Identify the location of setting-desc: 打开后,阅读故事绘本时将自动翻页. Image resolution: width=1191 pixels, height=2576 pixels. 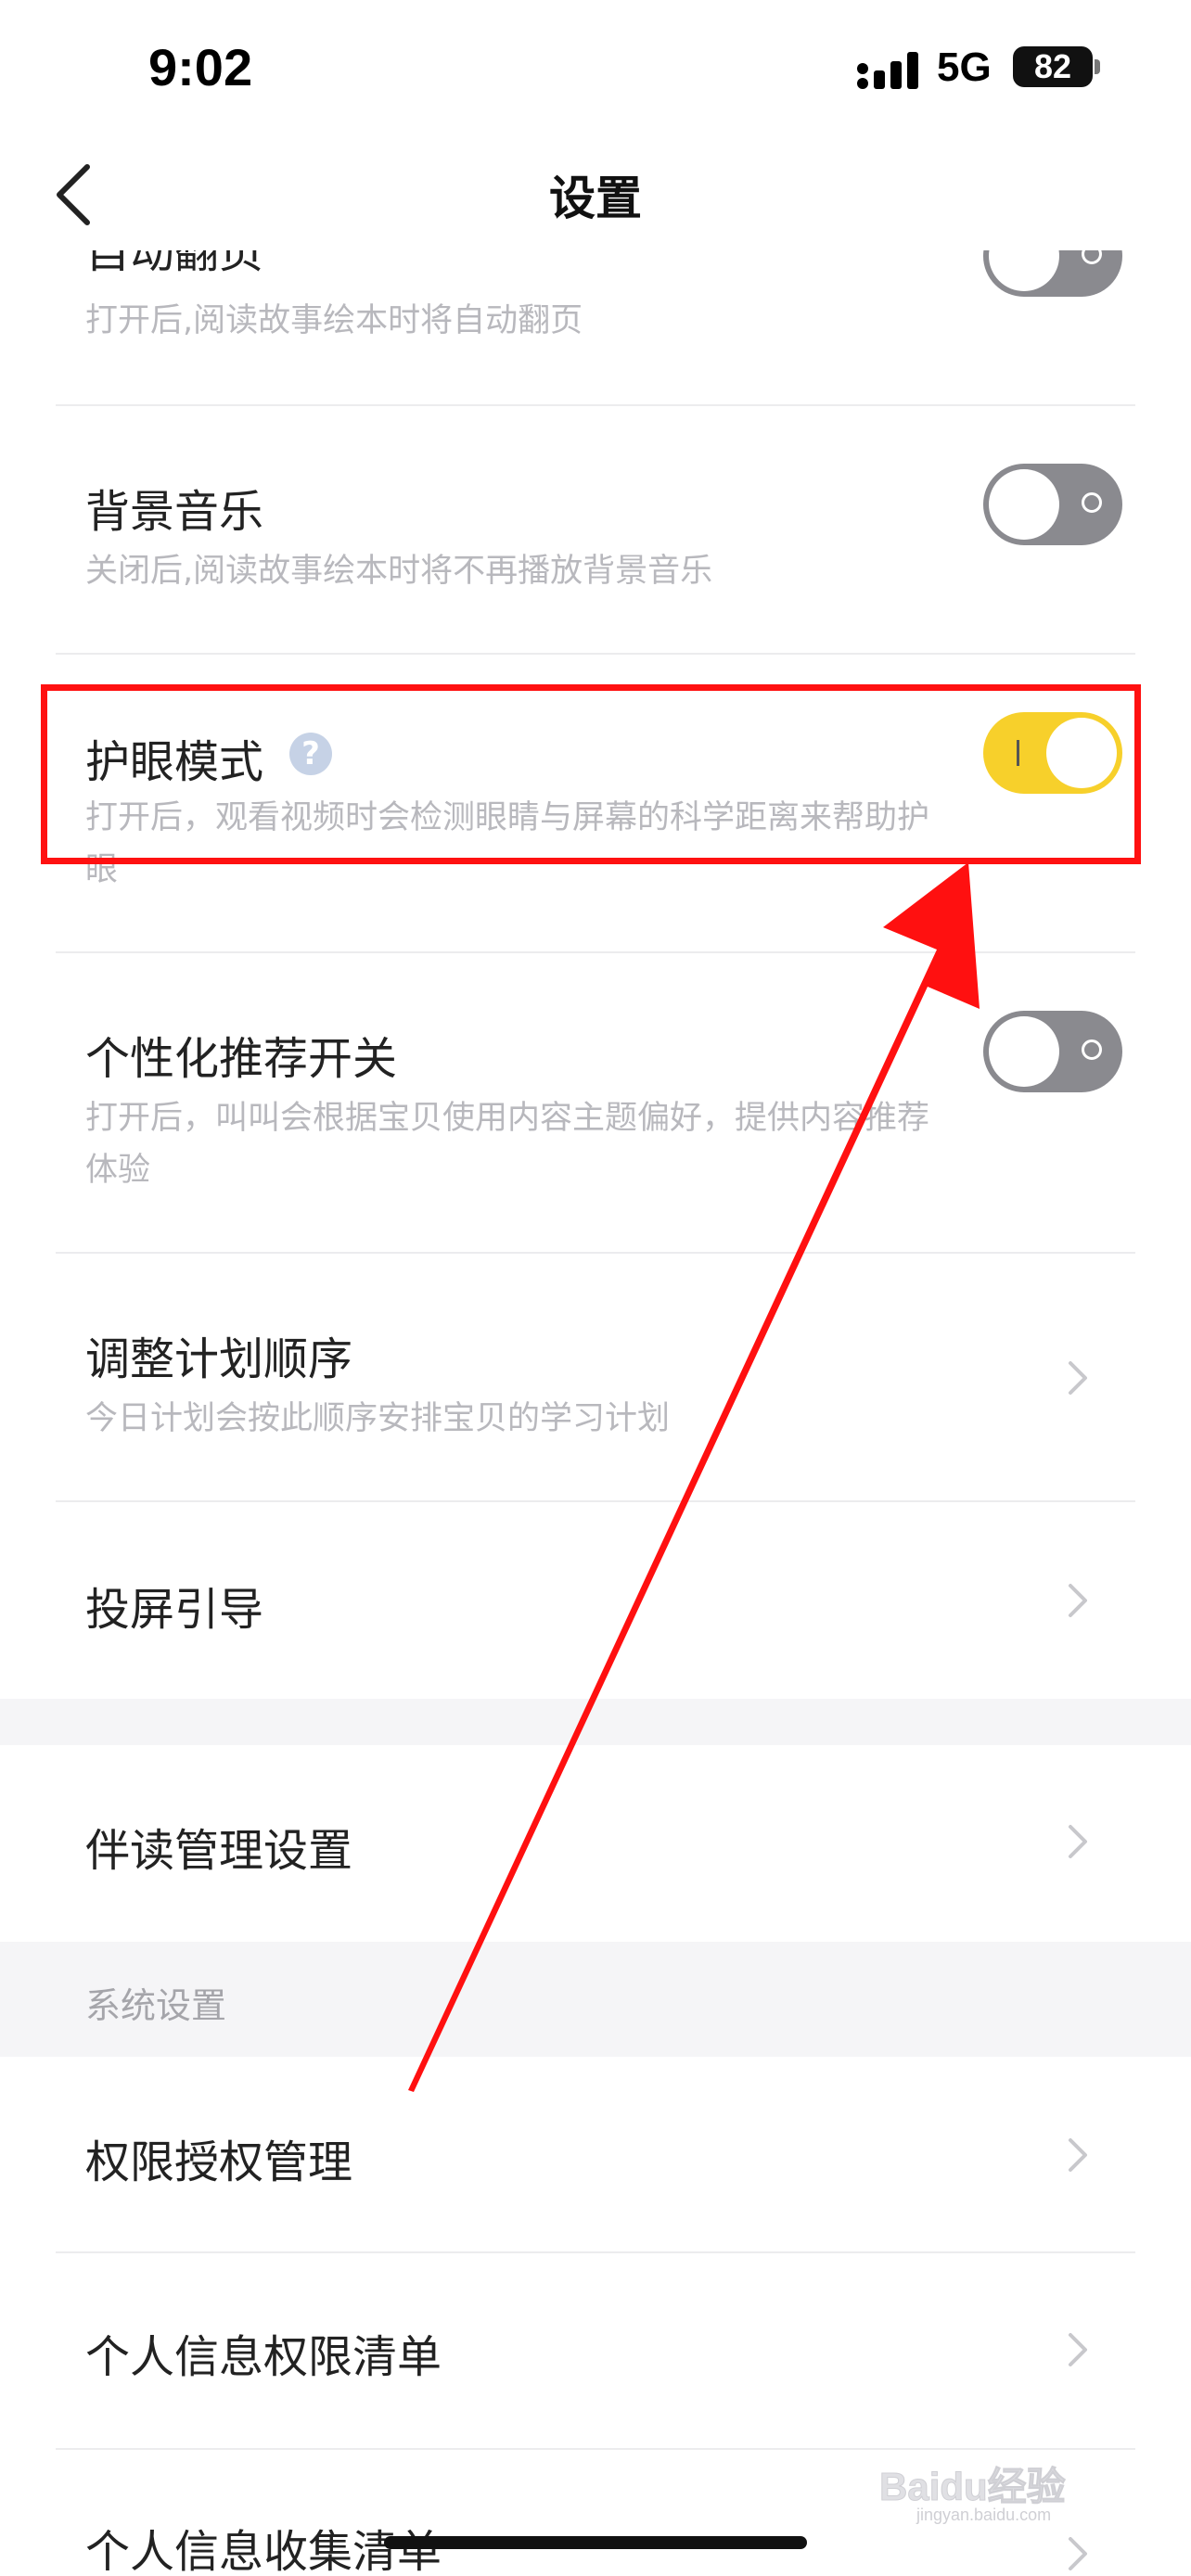
(334, 321).